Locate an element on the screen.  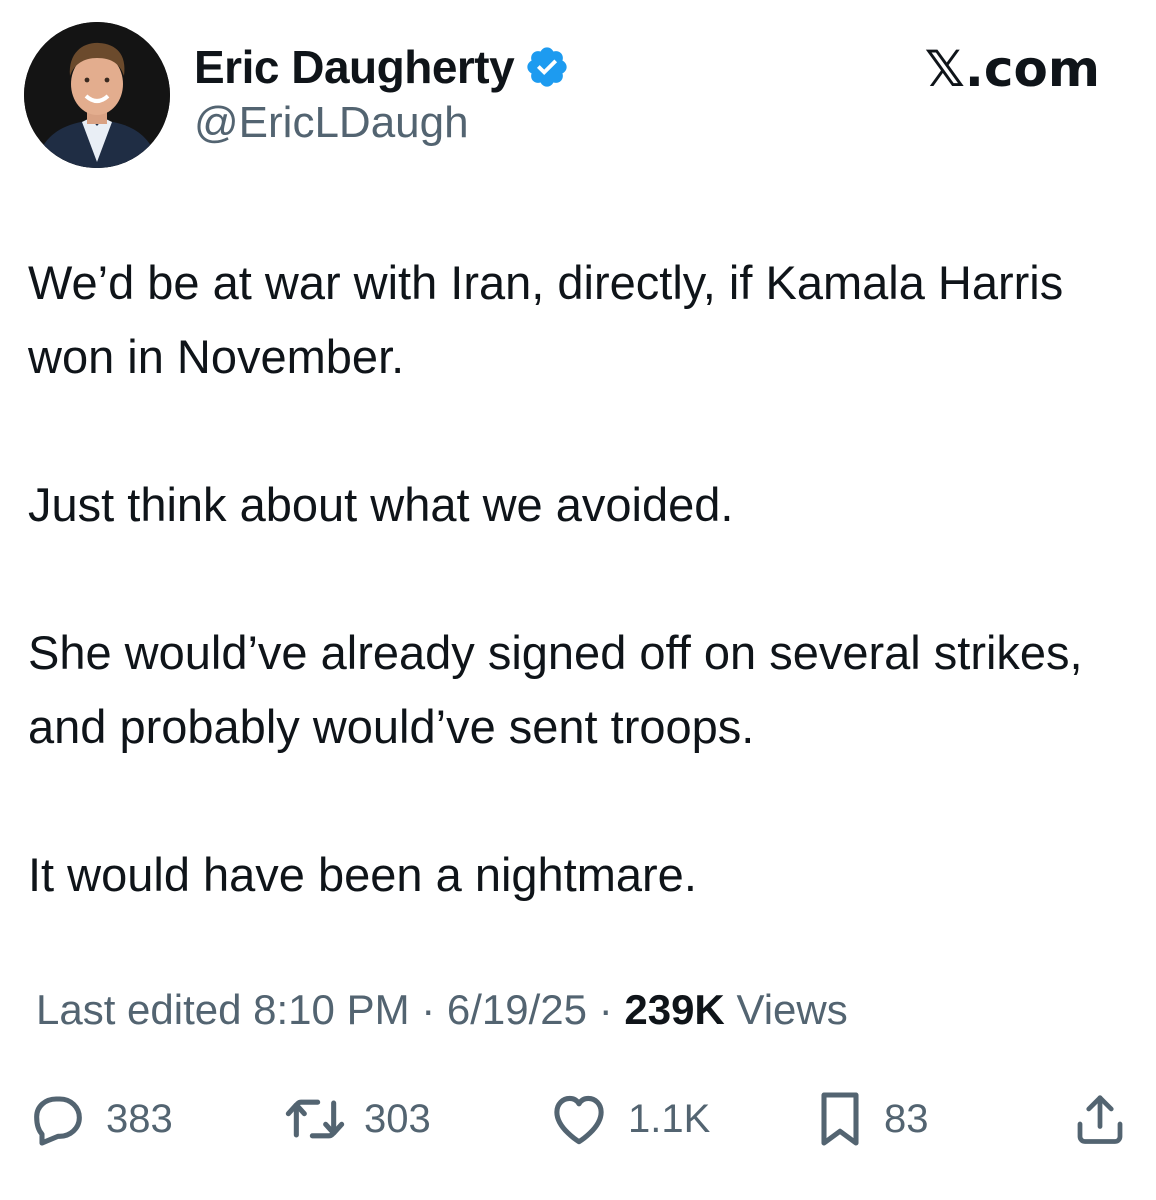
edited-timestamp: Last edited 8:10 PM · 6/19/25 · is located at coordinates (330, 1009).